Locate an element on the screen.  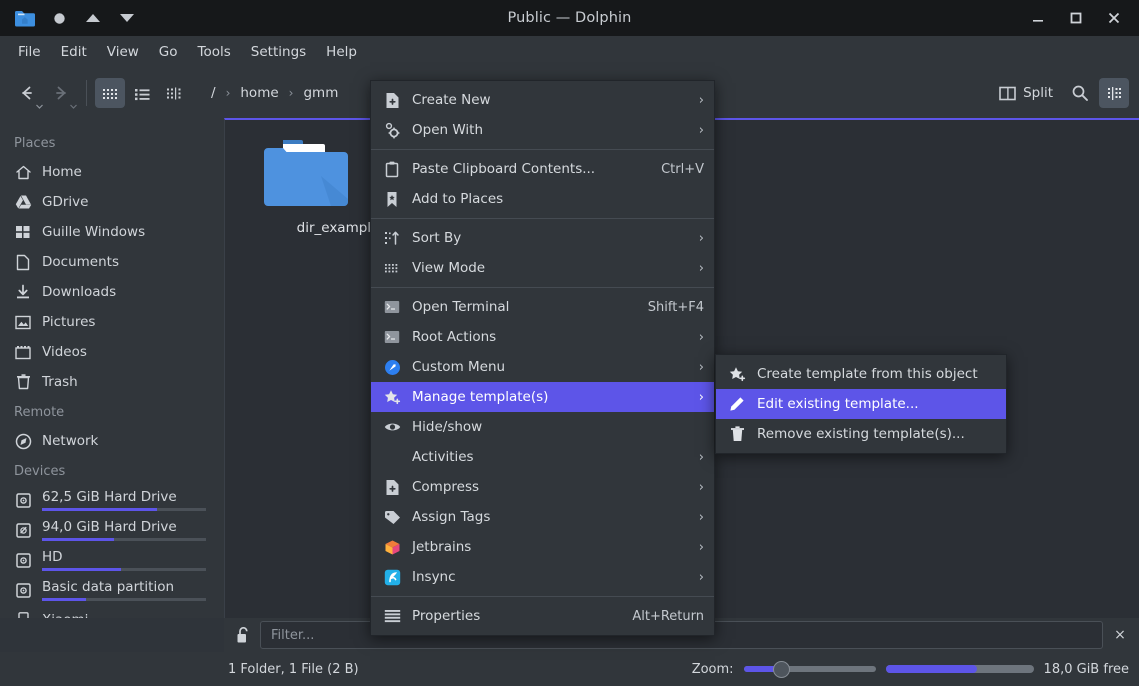
breadcrumb: / › home › gmm is located at coordinates (274, 93).